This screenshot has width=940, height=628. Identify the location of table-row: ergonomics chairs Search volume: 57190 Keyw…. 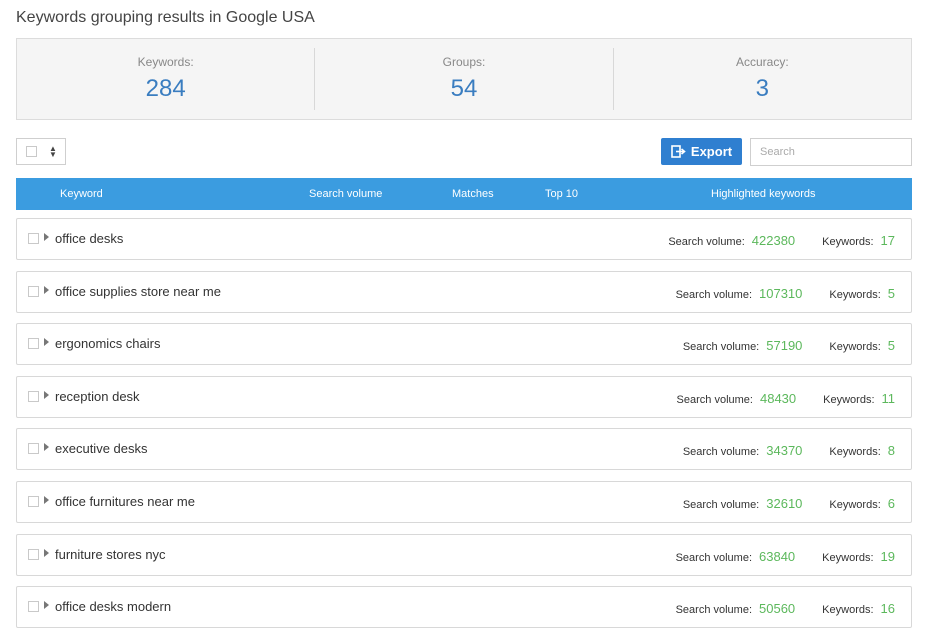
(464, 344).